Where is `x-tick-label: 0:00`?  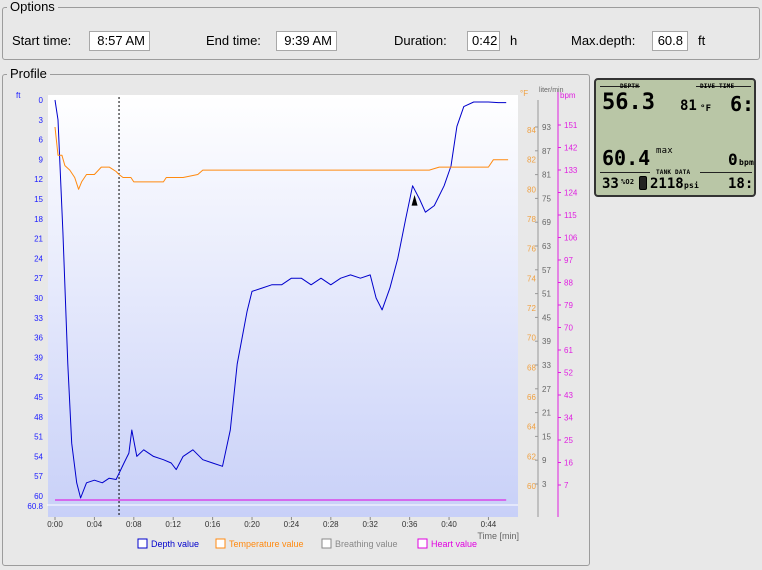
x-tick-label: 0:00 is located at coordinates (55, 524).